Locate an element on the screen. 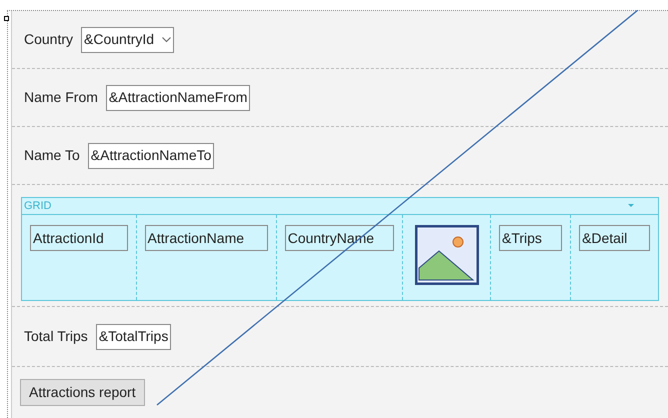  grid-attribute-field: &Trips is located at coordinates (530, 238).